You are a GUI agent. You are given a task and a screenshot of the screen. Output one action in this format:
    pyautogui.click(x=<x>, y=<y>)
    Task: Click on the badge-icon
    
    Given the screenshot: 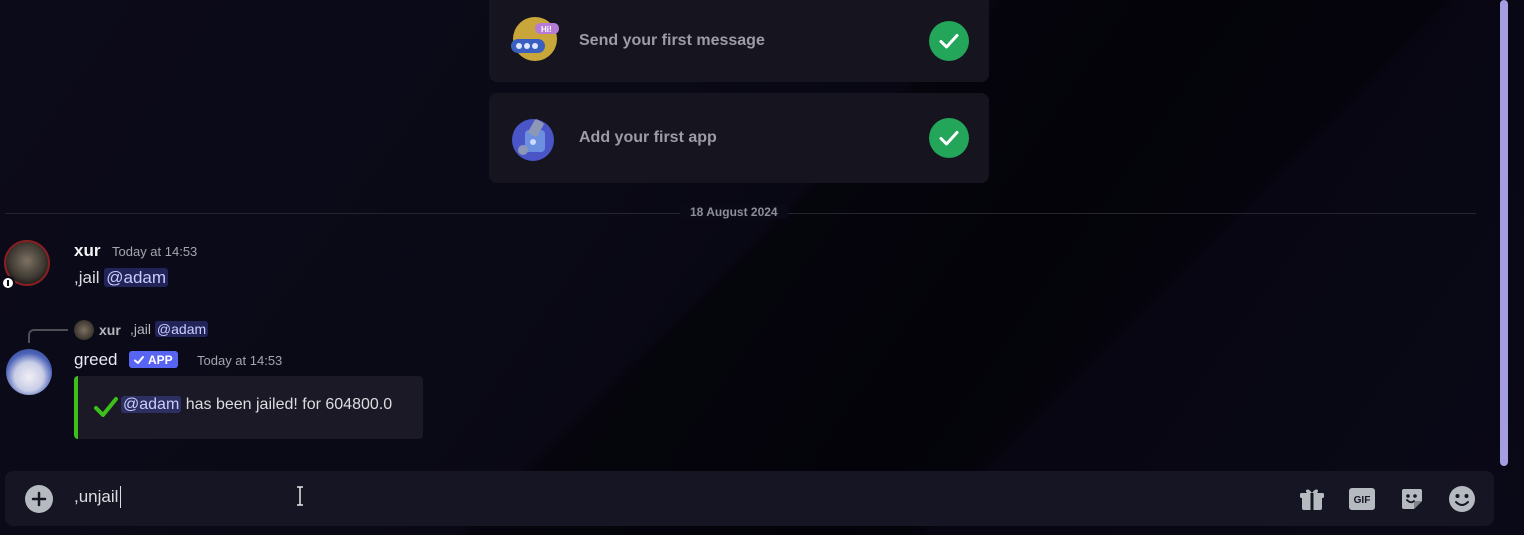 What is the action you would take?
    pyautogui.click(x=8, y=283)
    